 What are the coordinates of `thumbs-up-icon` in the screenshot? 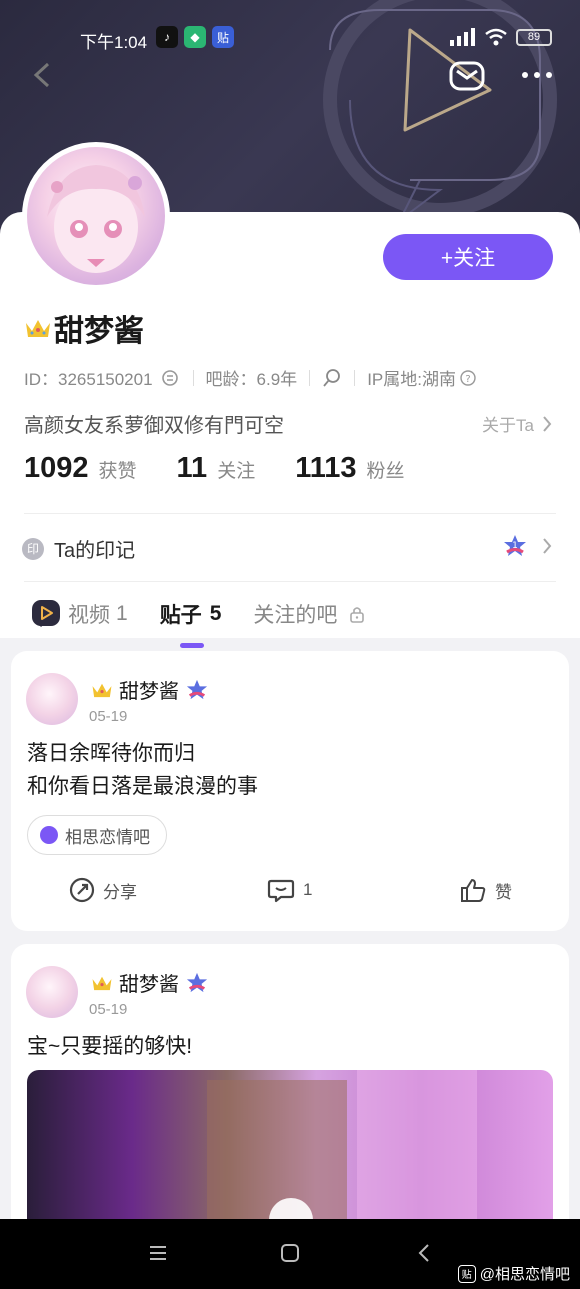 It's located at (473, 890).